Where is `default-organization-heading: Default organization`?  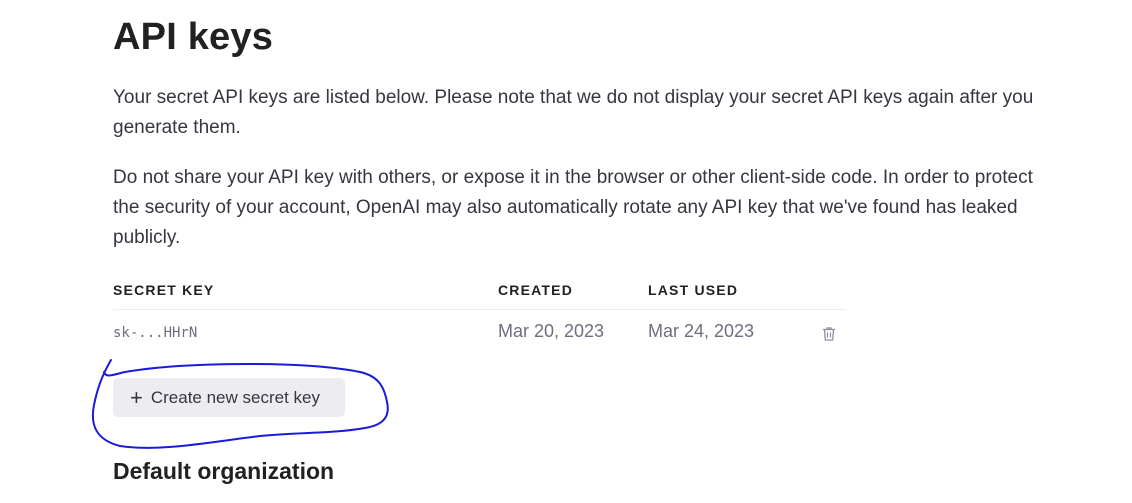 default-organization-heading: Default organization is located at coordinates (224, 471).